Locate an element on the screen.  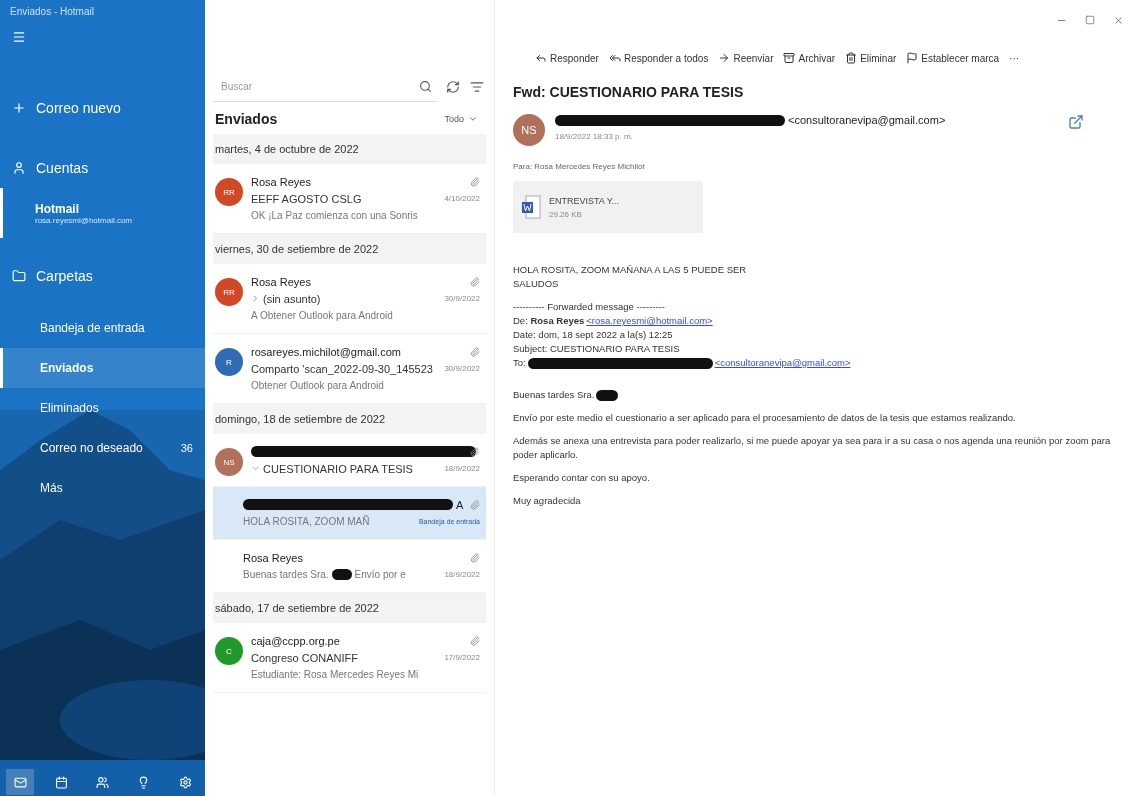
unread-count: 36 is located at coordinates (186, 448).